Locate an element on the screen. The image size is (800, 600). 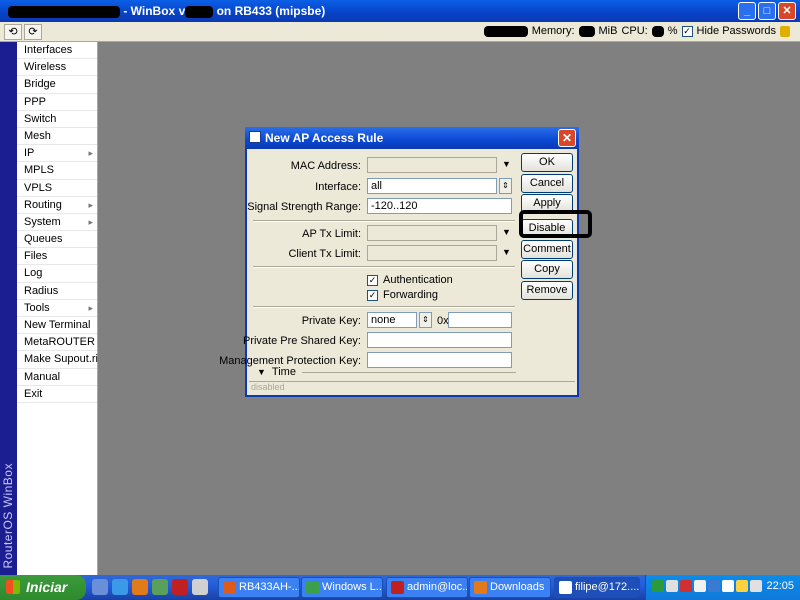
private-key-select: none is located at coordinates (392, 320).